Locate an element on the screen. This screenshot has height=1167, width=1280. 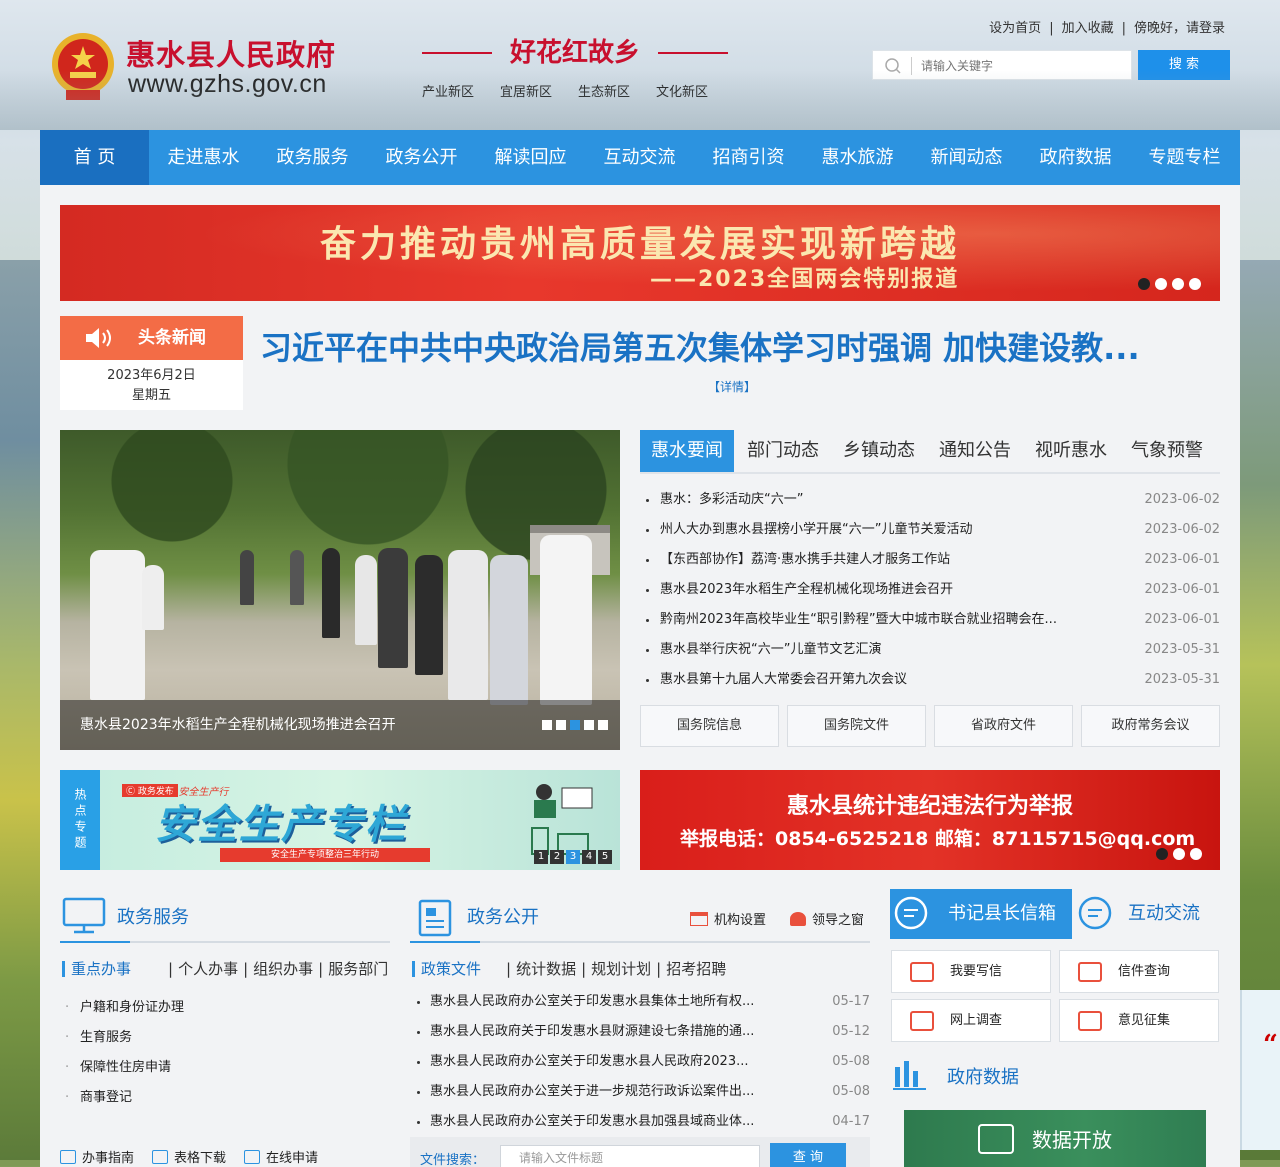
list-item: 惠水县人民政府办公室关于进一步规范行政诉讼案件出... 05-08 is located at coordinates (642, 1092).